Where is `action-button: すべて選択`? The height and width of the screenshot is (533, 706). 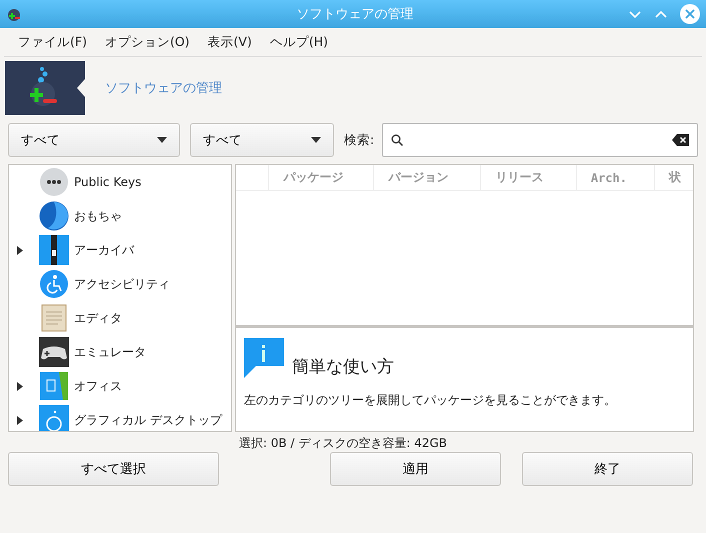 action-button: すべて選択 is located at coordinates (113, 469).